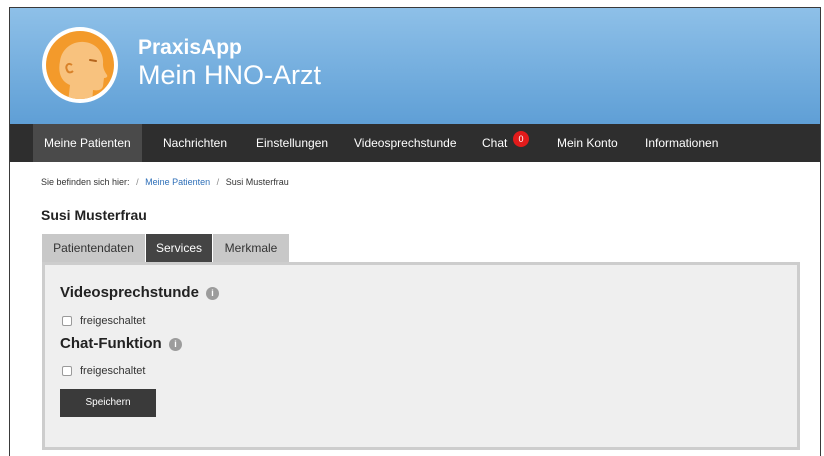  Describe the element at coordinates (85, 182) in the screenshot. I see `breadcrumb-prefix: Sie befinden sich hier:` at that location.